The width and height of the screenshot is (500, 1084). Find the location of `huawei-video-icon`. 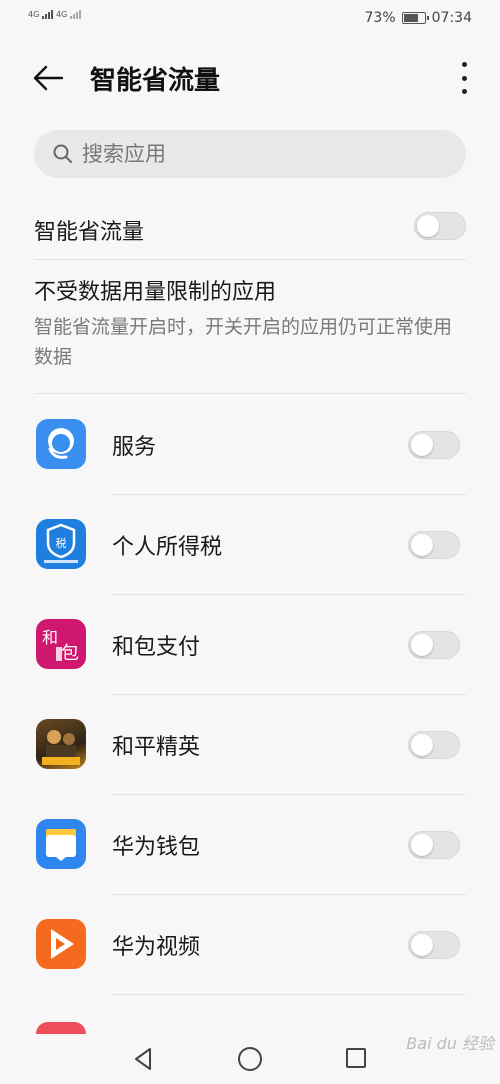

huawei-video-icon is located at coordinates (61, 944).